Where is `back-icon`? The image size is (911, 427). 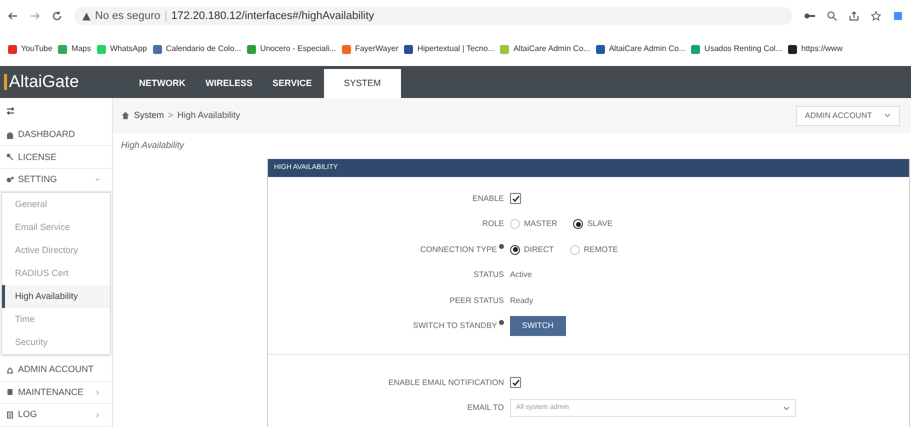
back-icon is located at coordinates (13, 16).